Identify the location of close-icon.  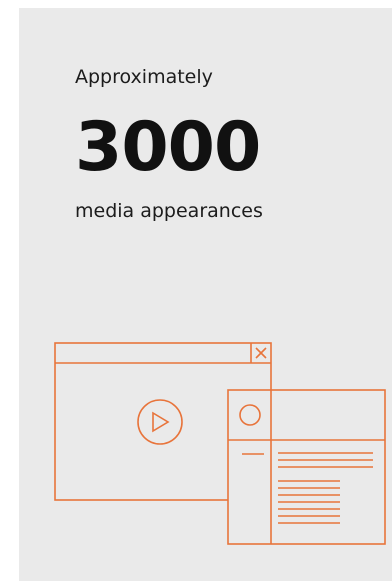
(261, 353).